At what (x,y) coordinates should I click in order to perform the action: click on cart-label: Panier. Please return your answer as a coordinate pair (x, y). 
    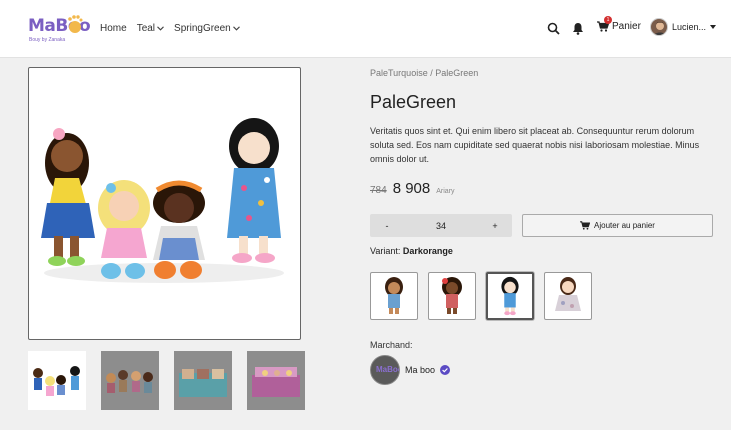
    Looking at the image, I should click on (626, 26).